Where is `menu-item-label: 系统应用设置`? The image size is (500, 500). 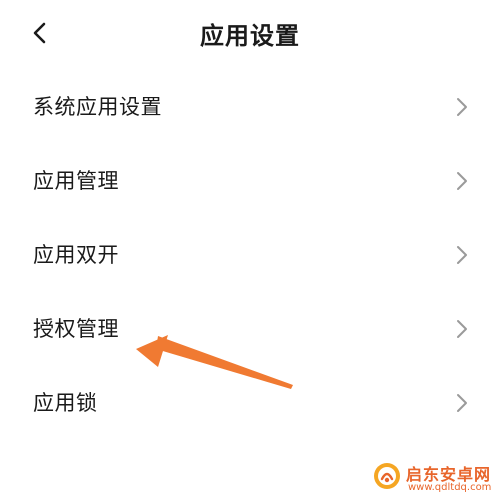 menu-item-label: 系统应用设置 is located at coordinates (97, 107).